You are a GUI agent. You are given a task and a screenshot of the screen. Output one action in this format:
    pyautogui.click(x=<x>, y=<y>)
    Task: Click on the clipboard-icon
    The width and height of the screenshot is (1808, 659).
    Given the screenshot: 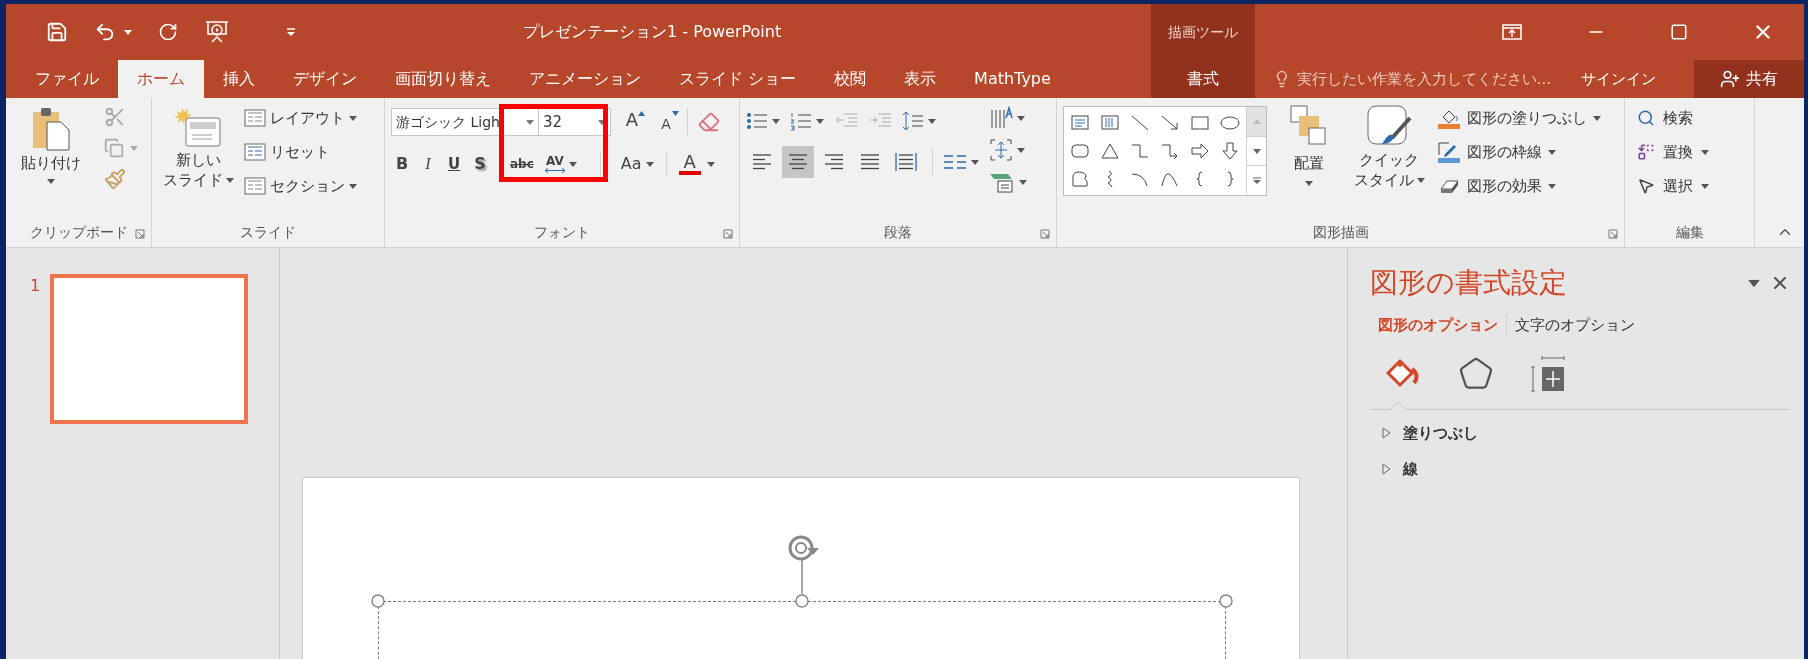 What is the action you would take?
    pyautogui.click(x=51, y=129)
    